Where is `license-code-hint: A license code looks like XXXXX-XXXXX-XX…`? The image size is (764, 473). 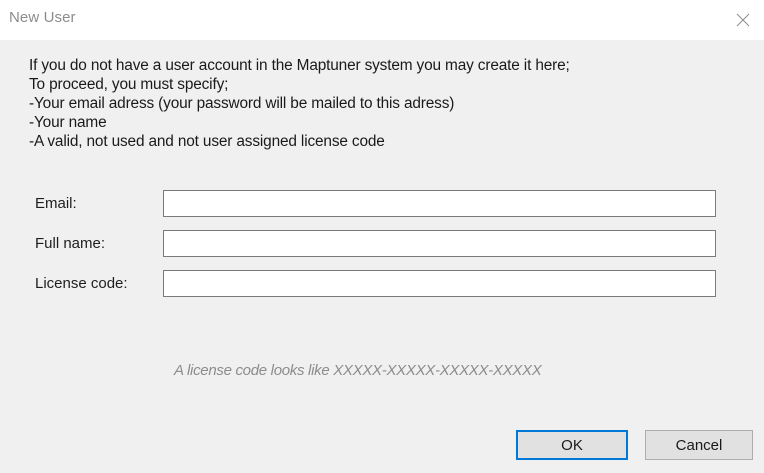
license-code-hint: A license code looks like XXXXX-XXXXX-XX… is located at coordinates (358, 370).